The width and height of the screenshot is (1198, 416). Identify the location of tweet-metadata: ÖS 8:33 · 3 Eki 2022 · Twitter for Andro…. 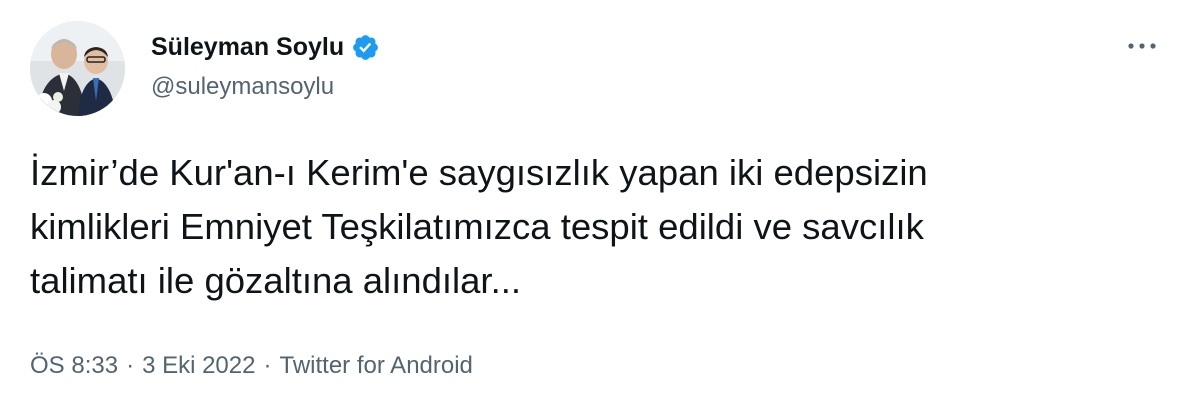
(251, 366).